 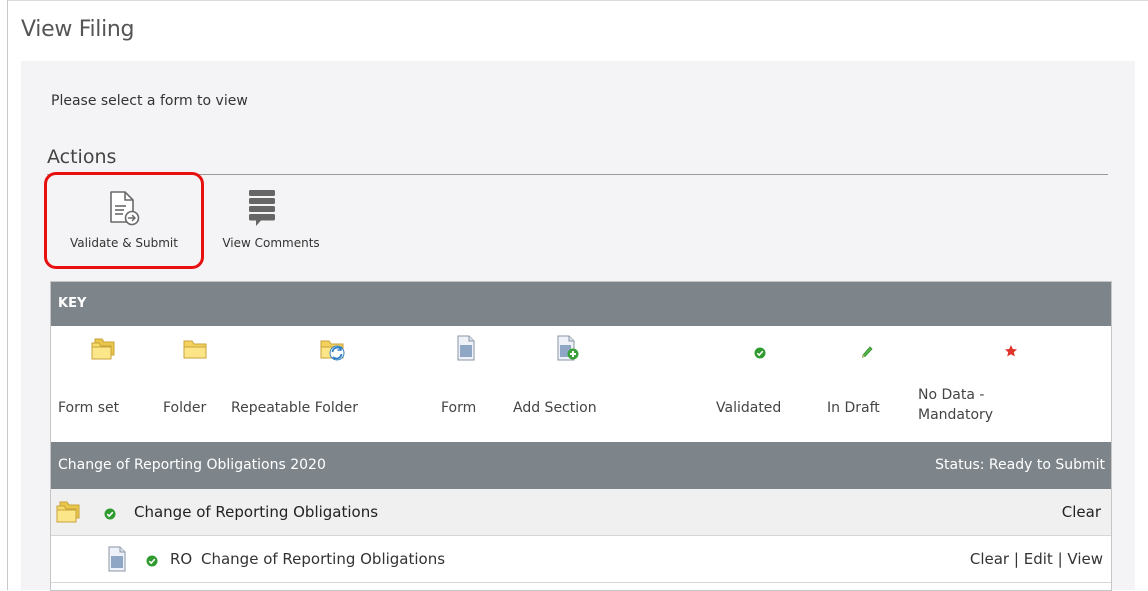 I want to click on frame-left-border, so click(x=7, y=295).